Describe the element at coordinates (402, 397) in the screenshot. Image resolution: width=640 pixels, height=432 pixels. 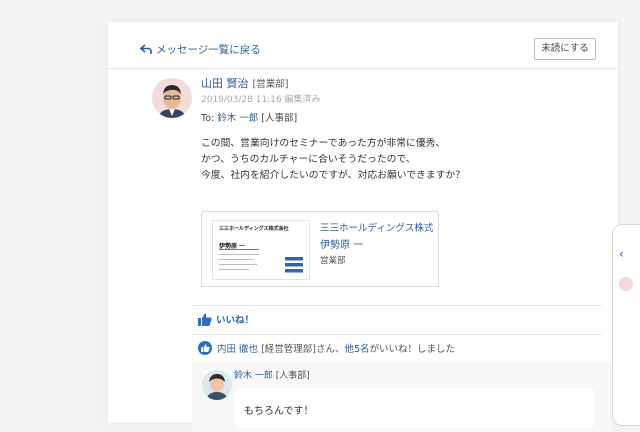
I see `comment-section: 鈴木 一郎 [人事部] もちろんです！` at that location.